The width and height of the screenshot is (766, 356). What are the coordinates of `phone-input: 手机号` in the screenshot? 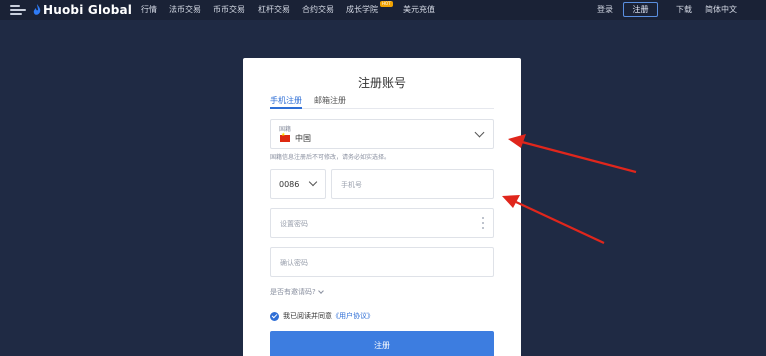 It's located at (412, 184).